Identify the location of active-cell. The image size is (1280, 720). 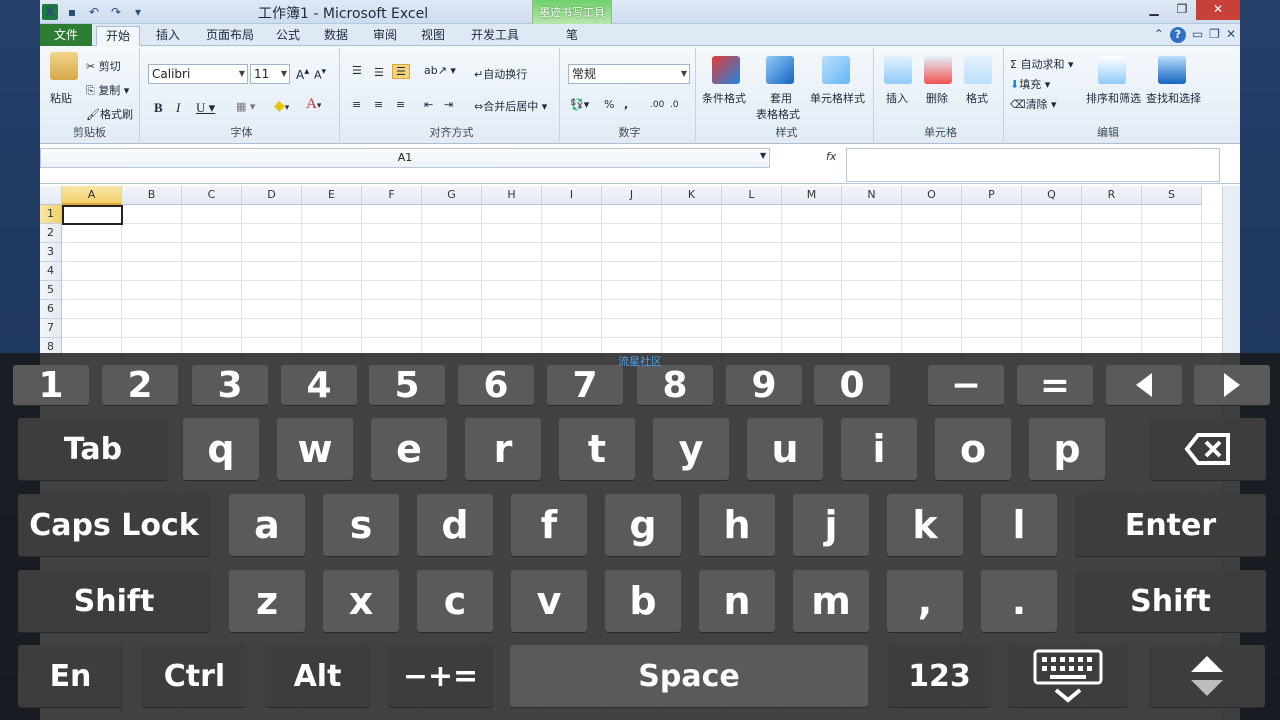
(92, 215).